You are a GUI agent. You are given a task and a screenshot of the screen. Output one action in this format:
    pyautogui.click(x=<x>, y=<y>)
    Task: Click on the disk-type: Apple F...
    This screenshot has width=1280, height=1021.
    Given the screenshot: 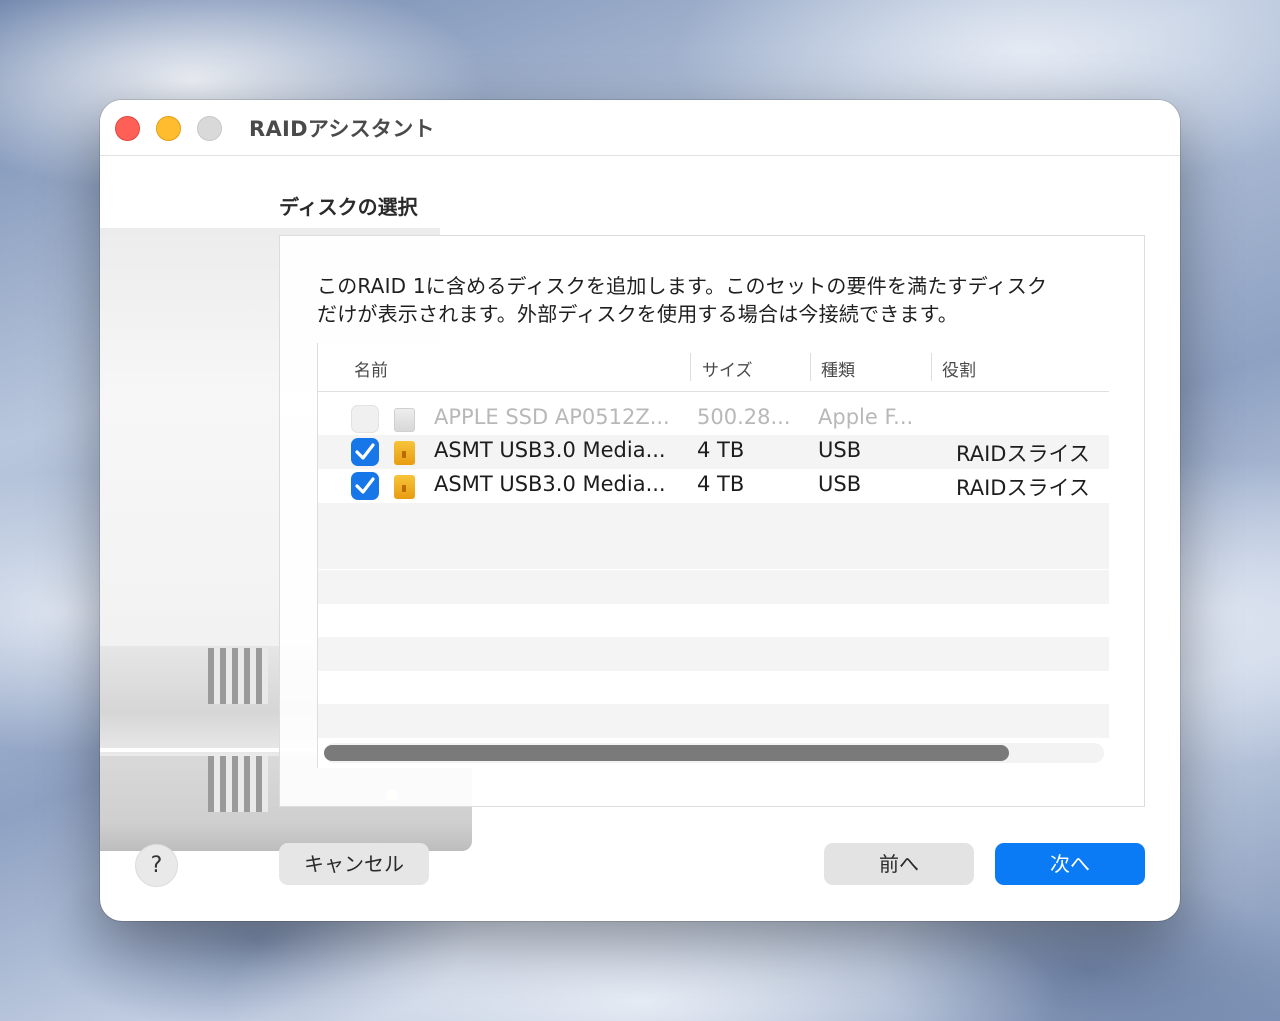 What is the action you would take?
    pyautogui.click(x=866, y=417)
    